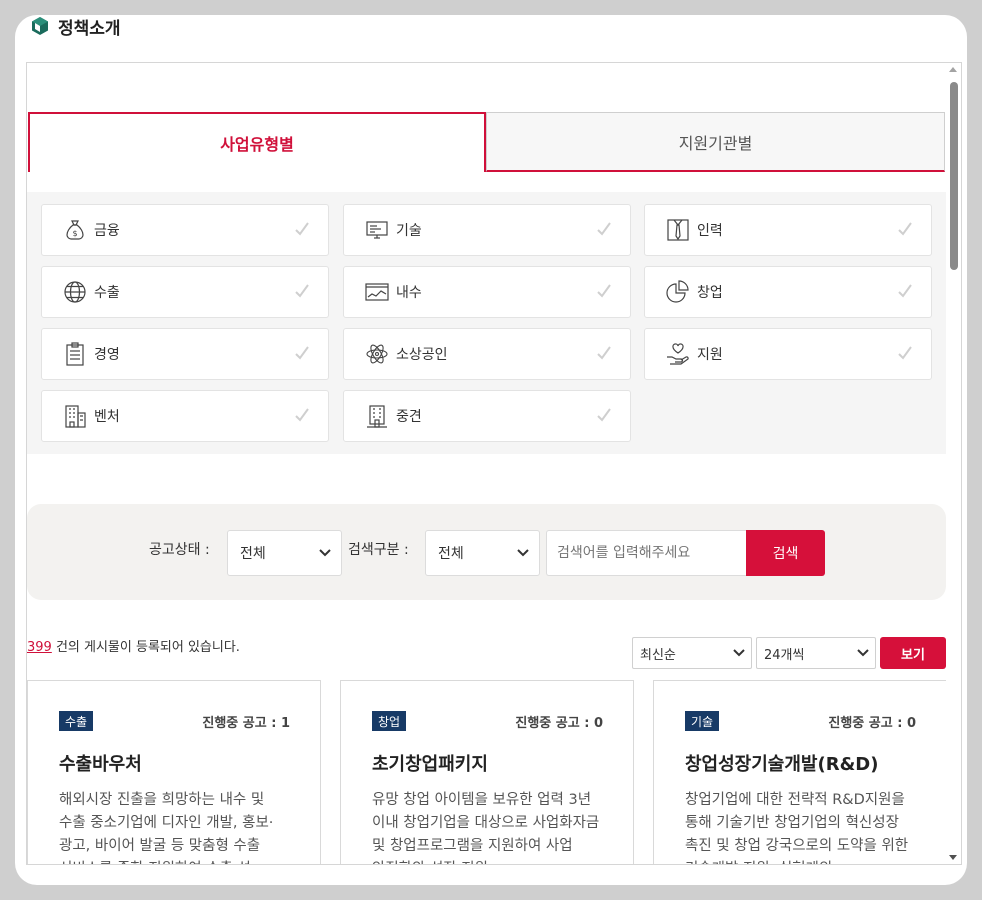 The width and height of the screenshot is (982, 900). Describe the element at coordinates (710, 231) in the screenshot. I see `category-label: 인력` at that location.